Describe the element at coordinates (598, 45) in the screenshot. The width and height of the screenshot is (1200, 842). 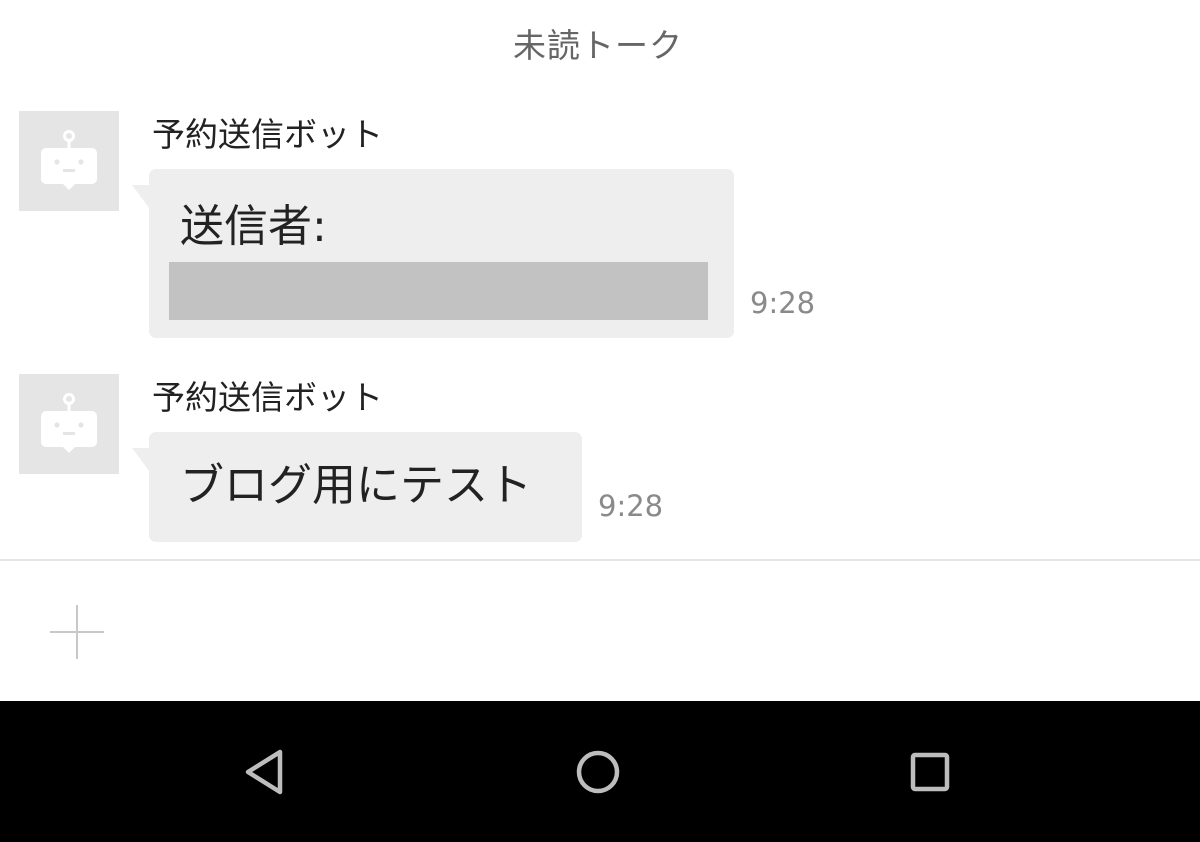
I see `page-title: 未読トーク` at that location.